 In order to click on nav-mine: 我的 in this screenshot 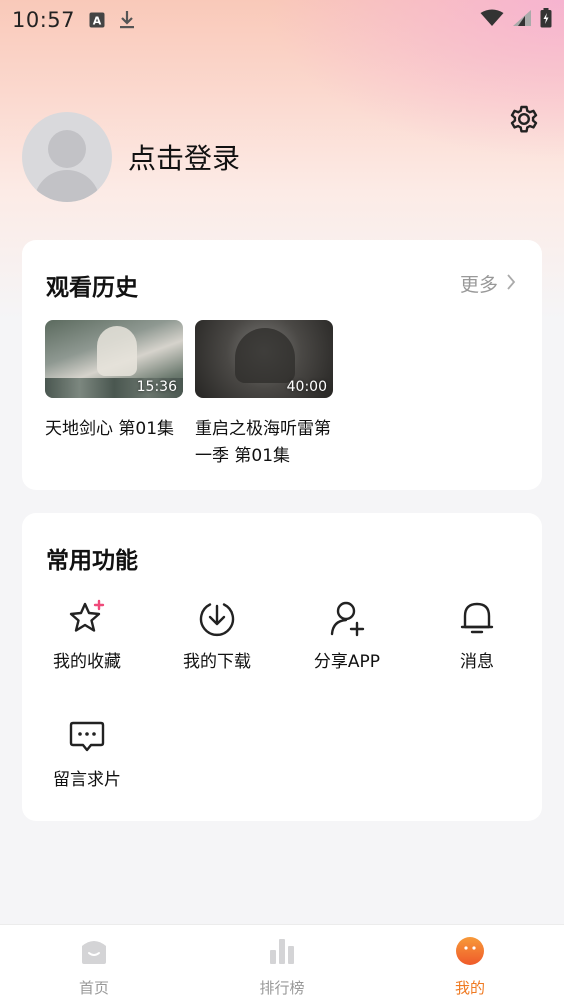, I will do `click(470, 964)`.